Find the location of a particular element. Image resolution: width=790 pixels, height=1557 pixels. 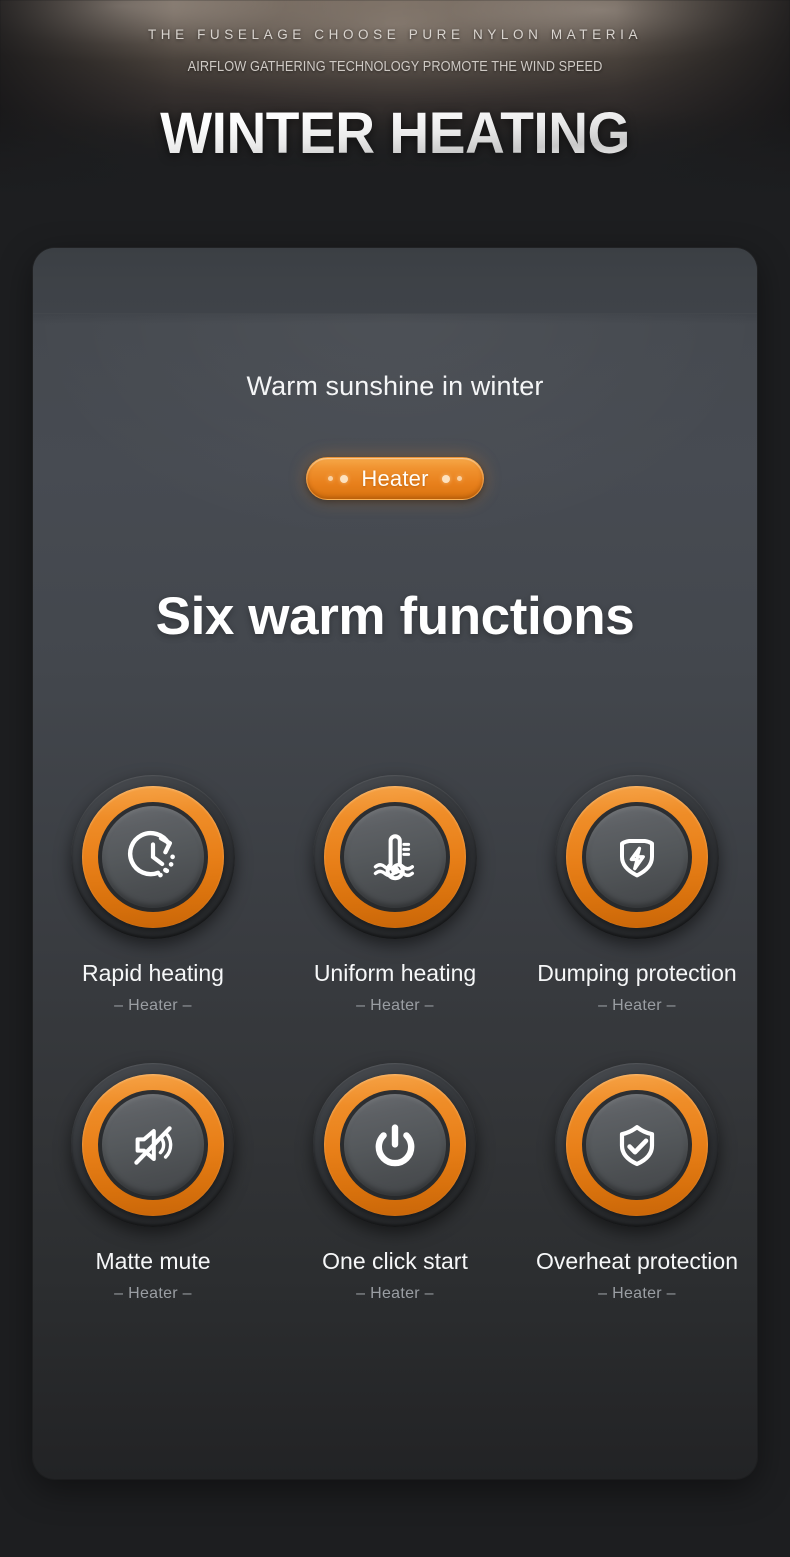

shield-bolt-icon is located at coordinates (637, 858).